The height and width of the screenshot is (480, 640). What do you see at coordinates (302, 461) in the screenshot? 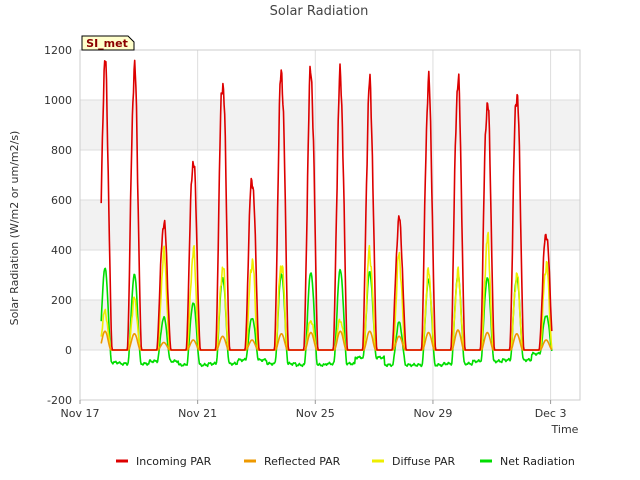
I see `legend-label: Reflected PAR` at bounding box center [302, 461].